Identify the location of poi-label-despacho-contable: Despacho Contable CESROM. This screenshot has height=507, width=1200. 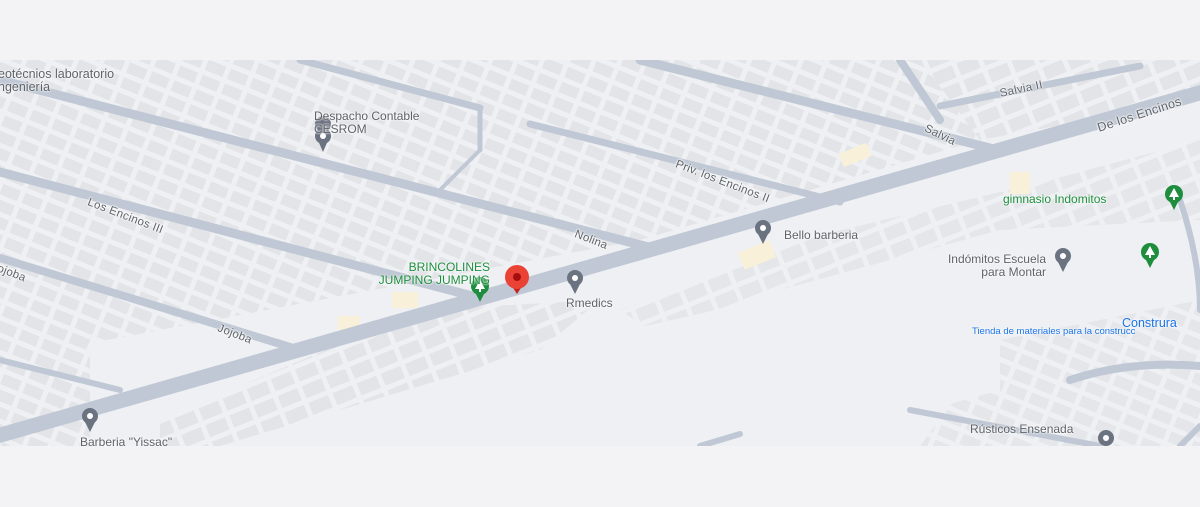
(366, 122).